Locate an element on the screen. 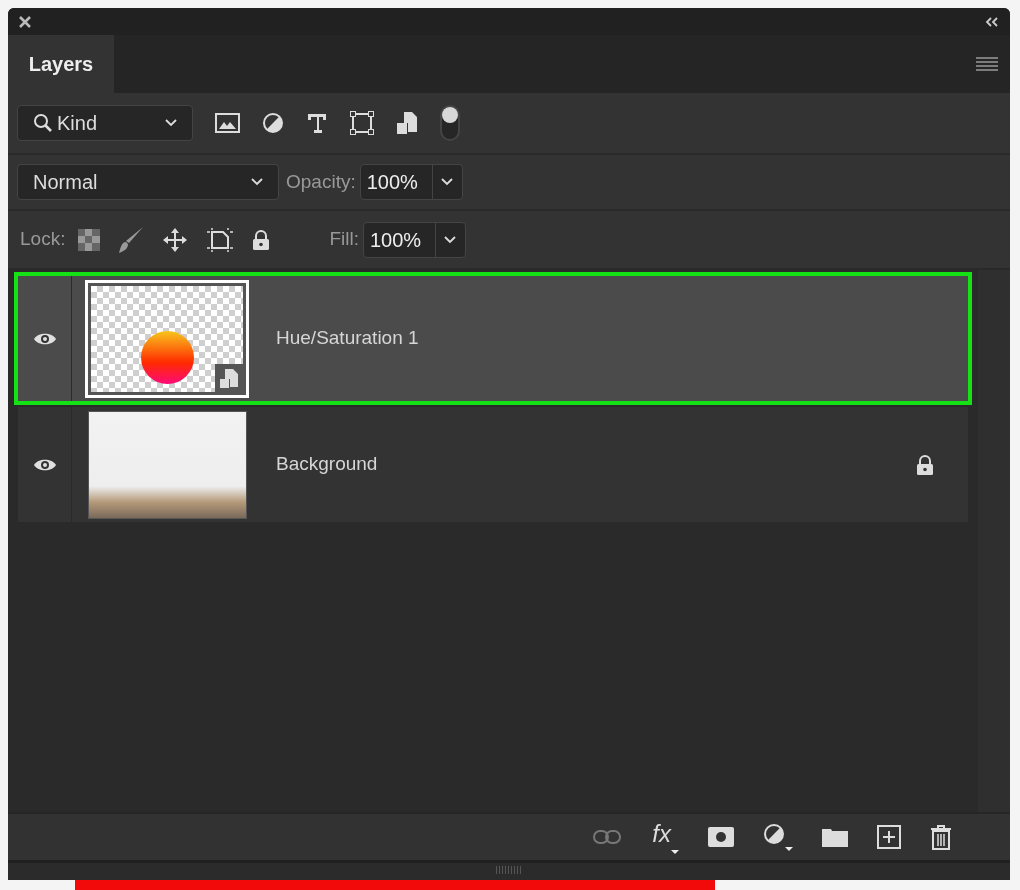 The image size is (1020, 890). fill-label: Fill: is located at coordinates (344, 239).